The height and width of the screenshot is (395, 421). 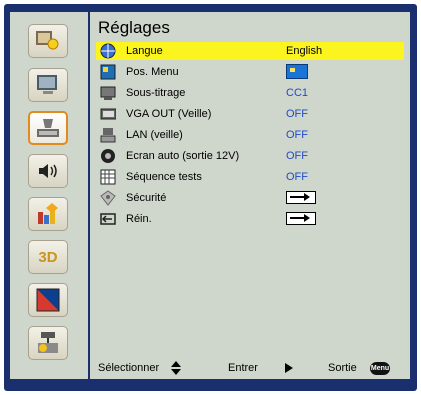 I want to click on image-quality-icon, so click(x=48, y=300).